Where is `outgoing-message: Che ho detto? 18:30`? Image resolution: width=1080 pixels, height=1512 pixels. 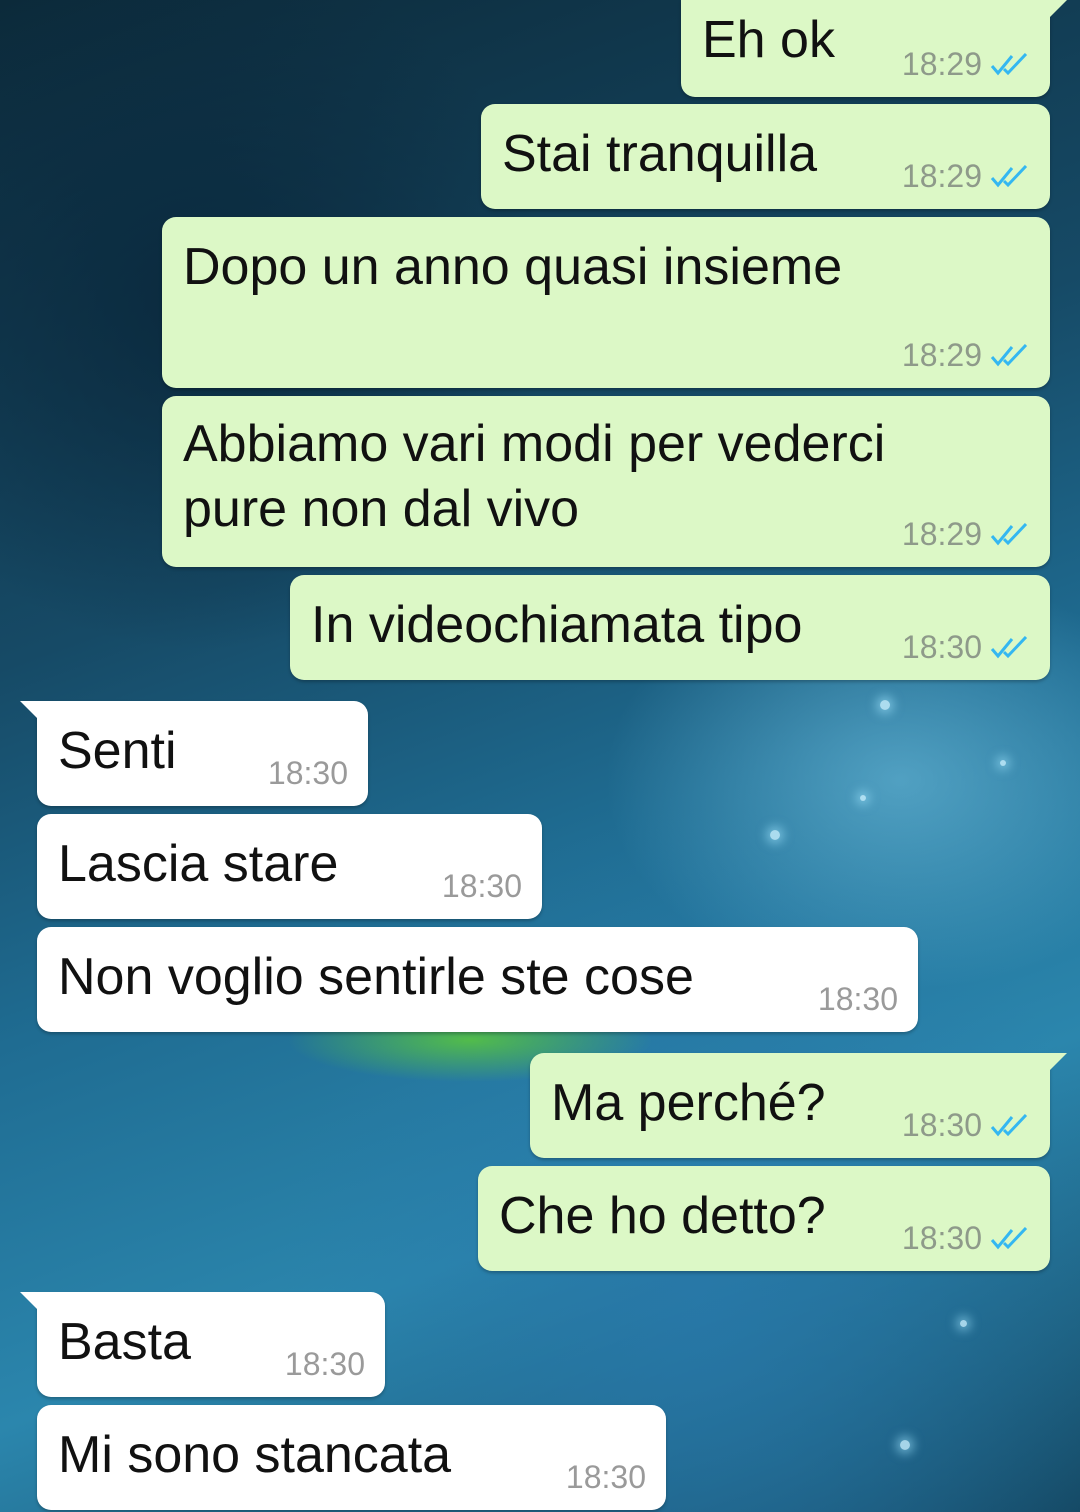
outgoing-message: Che ho detto? 18:30 is located at coordinates (764, 1218).